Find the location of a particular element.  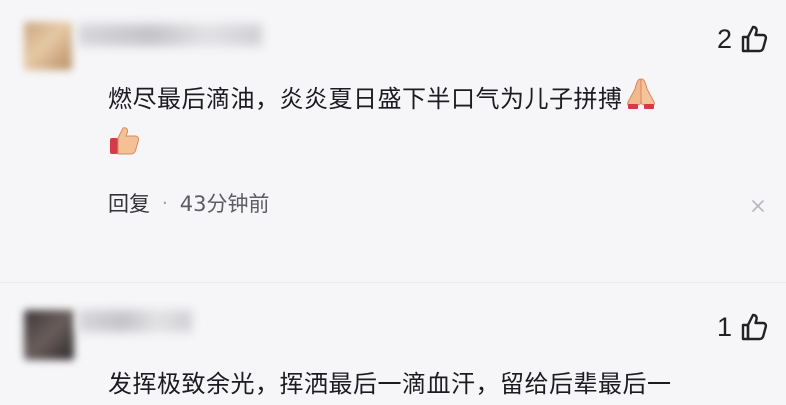

folded-hands-icon is located at coordinates (641, 100).